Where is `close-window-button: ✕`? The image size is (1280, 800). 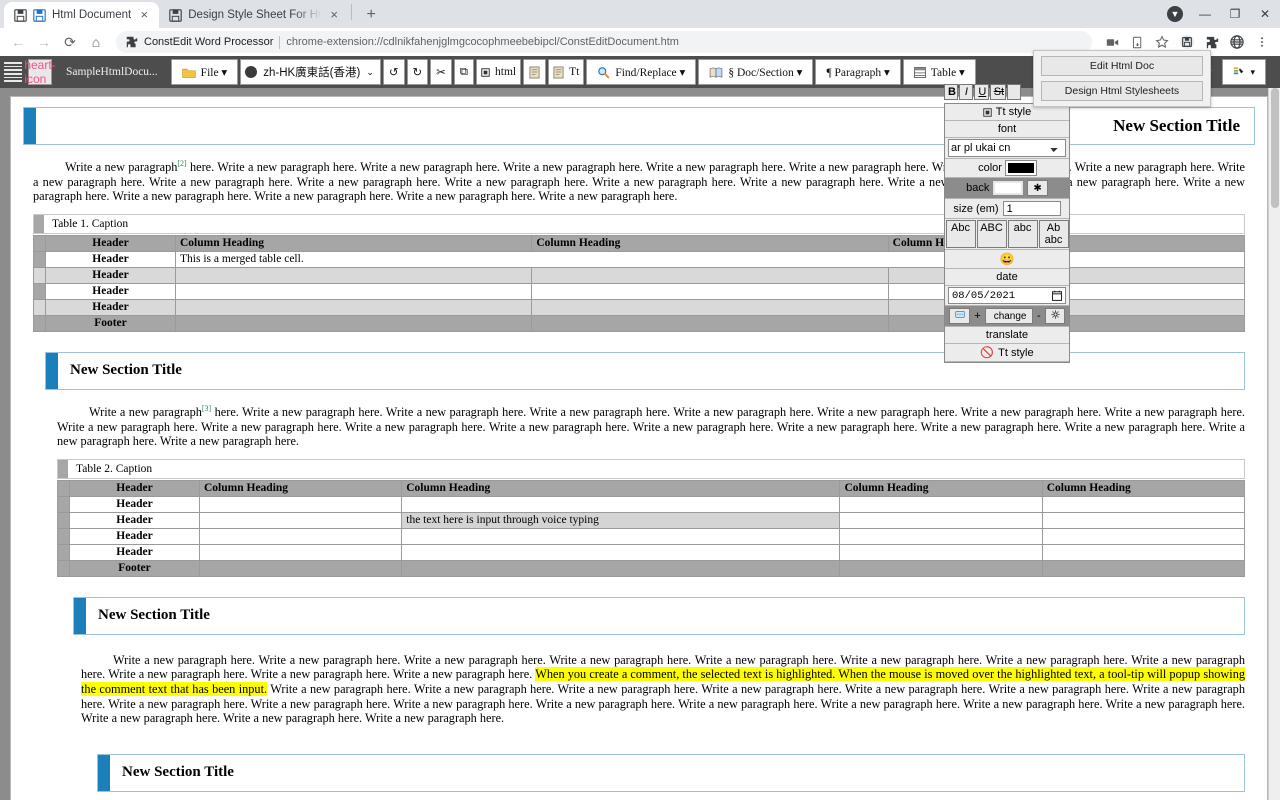
close-window-button: ✕ is located at coordinates (1265, 14).